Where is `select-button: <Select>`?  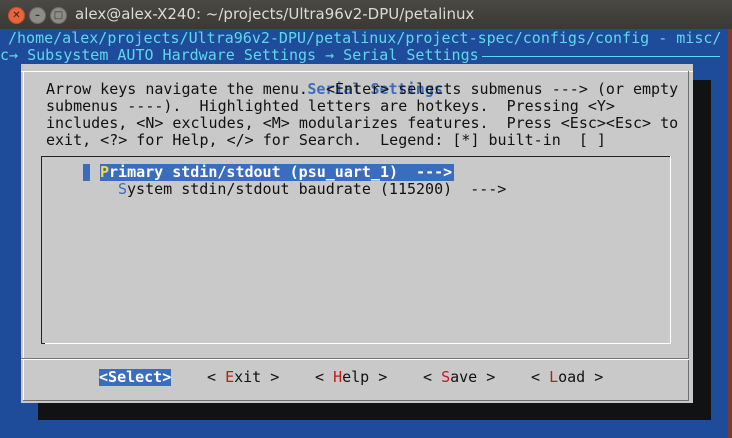 select-button: <Select> is located at coordinates (135, 377).